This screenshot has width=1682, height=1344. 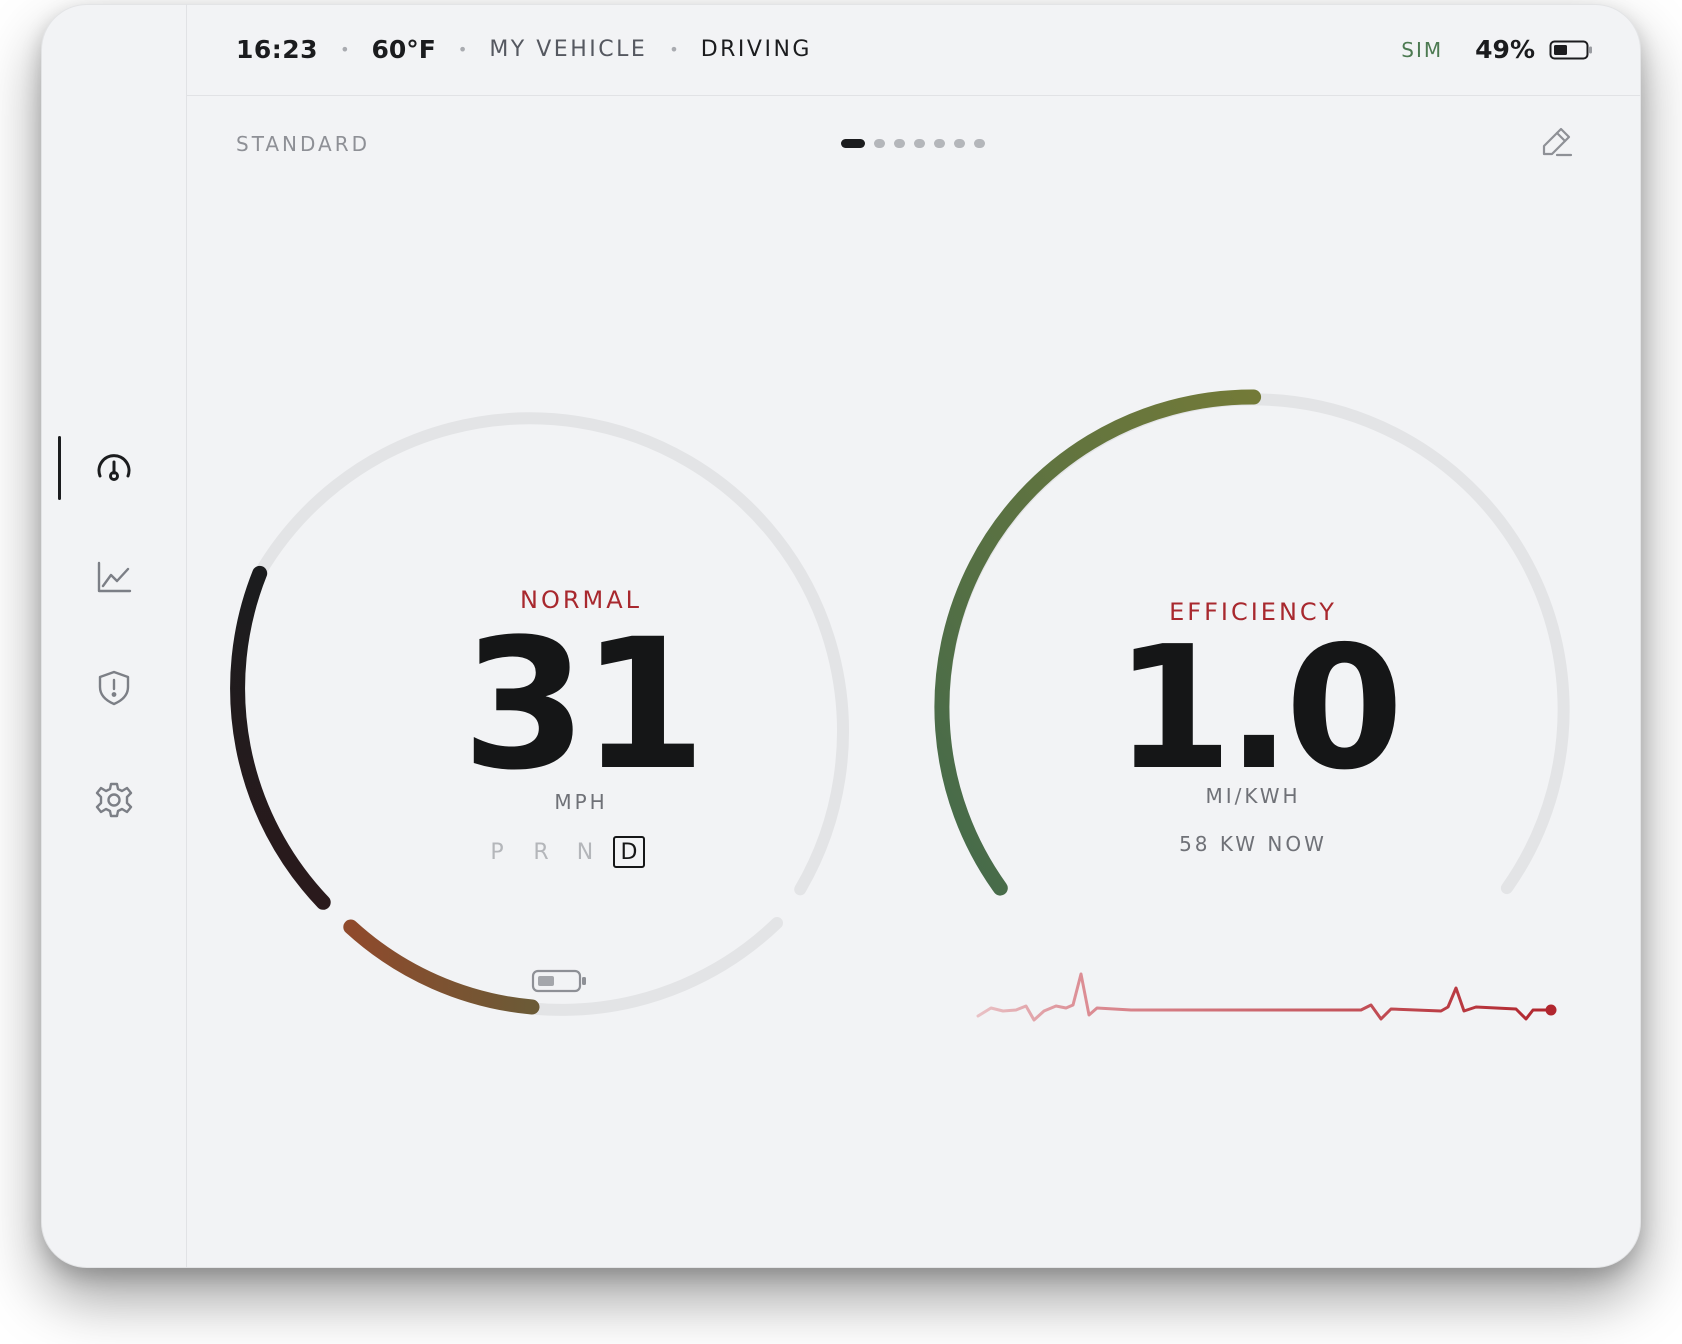 I want to click on gear-d: D, so click(x=629, y=852).